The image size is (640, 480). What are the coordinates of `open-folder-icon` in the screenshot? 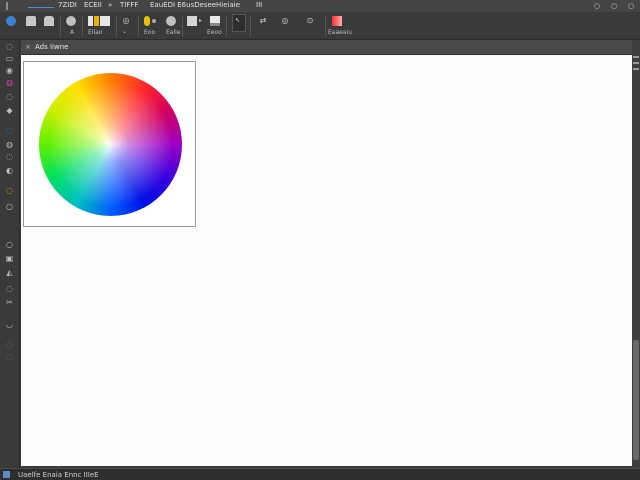 It's located at (31, 21).